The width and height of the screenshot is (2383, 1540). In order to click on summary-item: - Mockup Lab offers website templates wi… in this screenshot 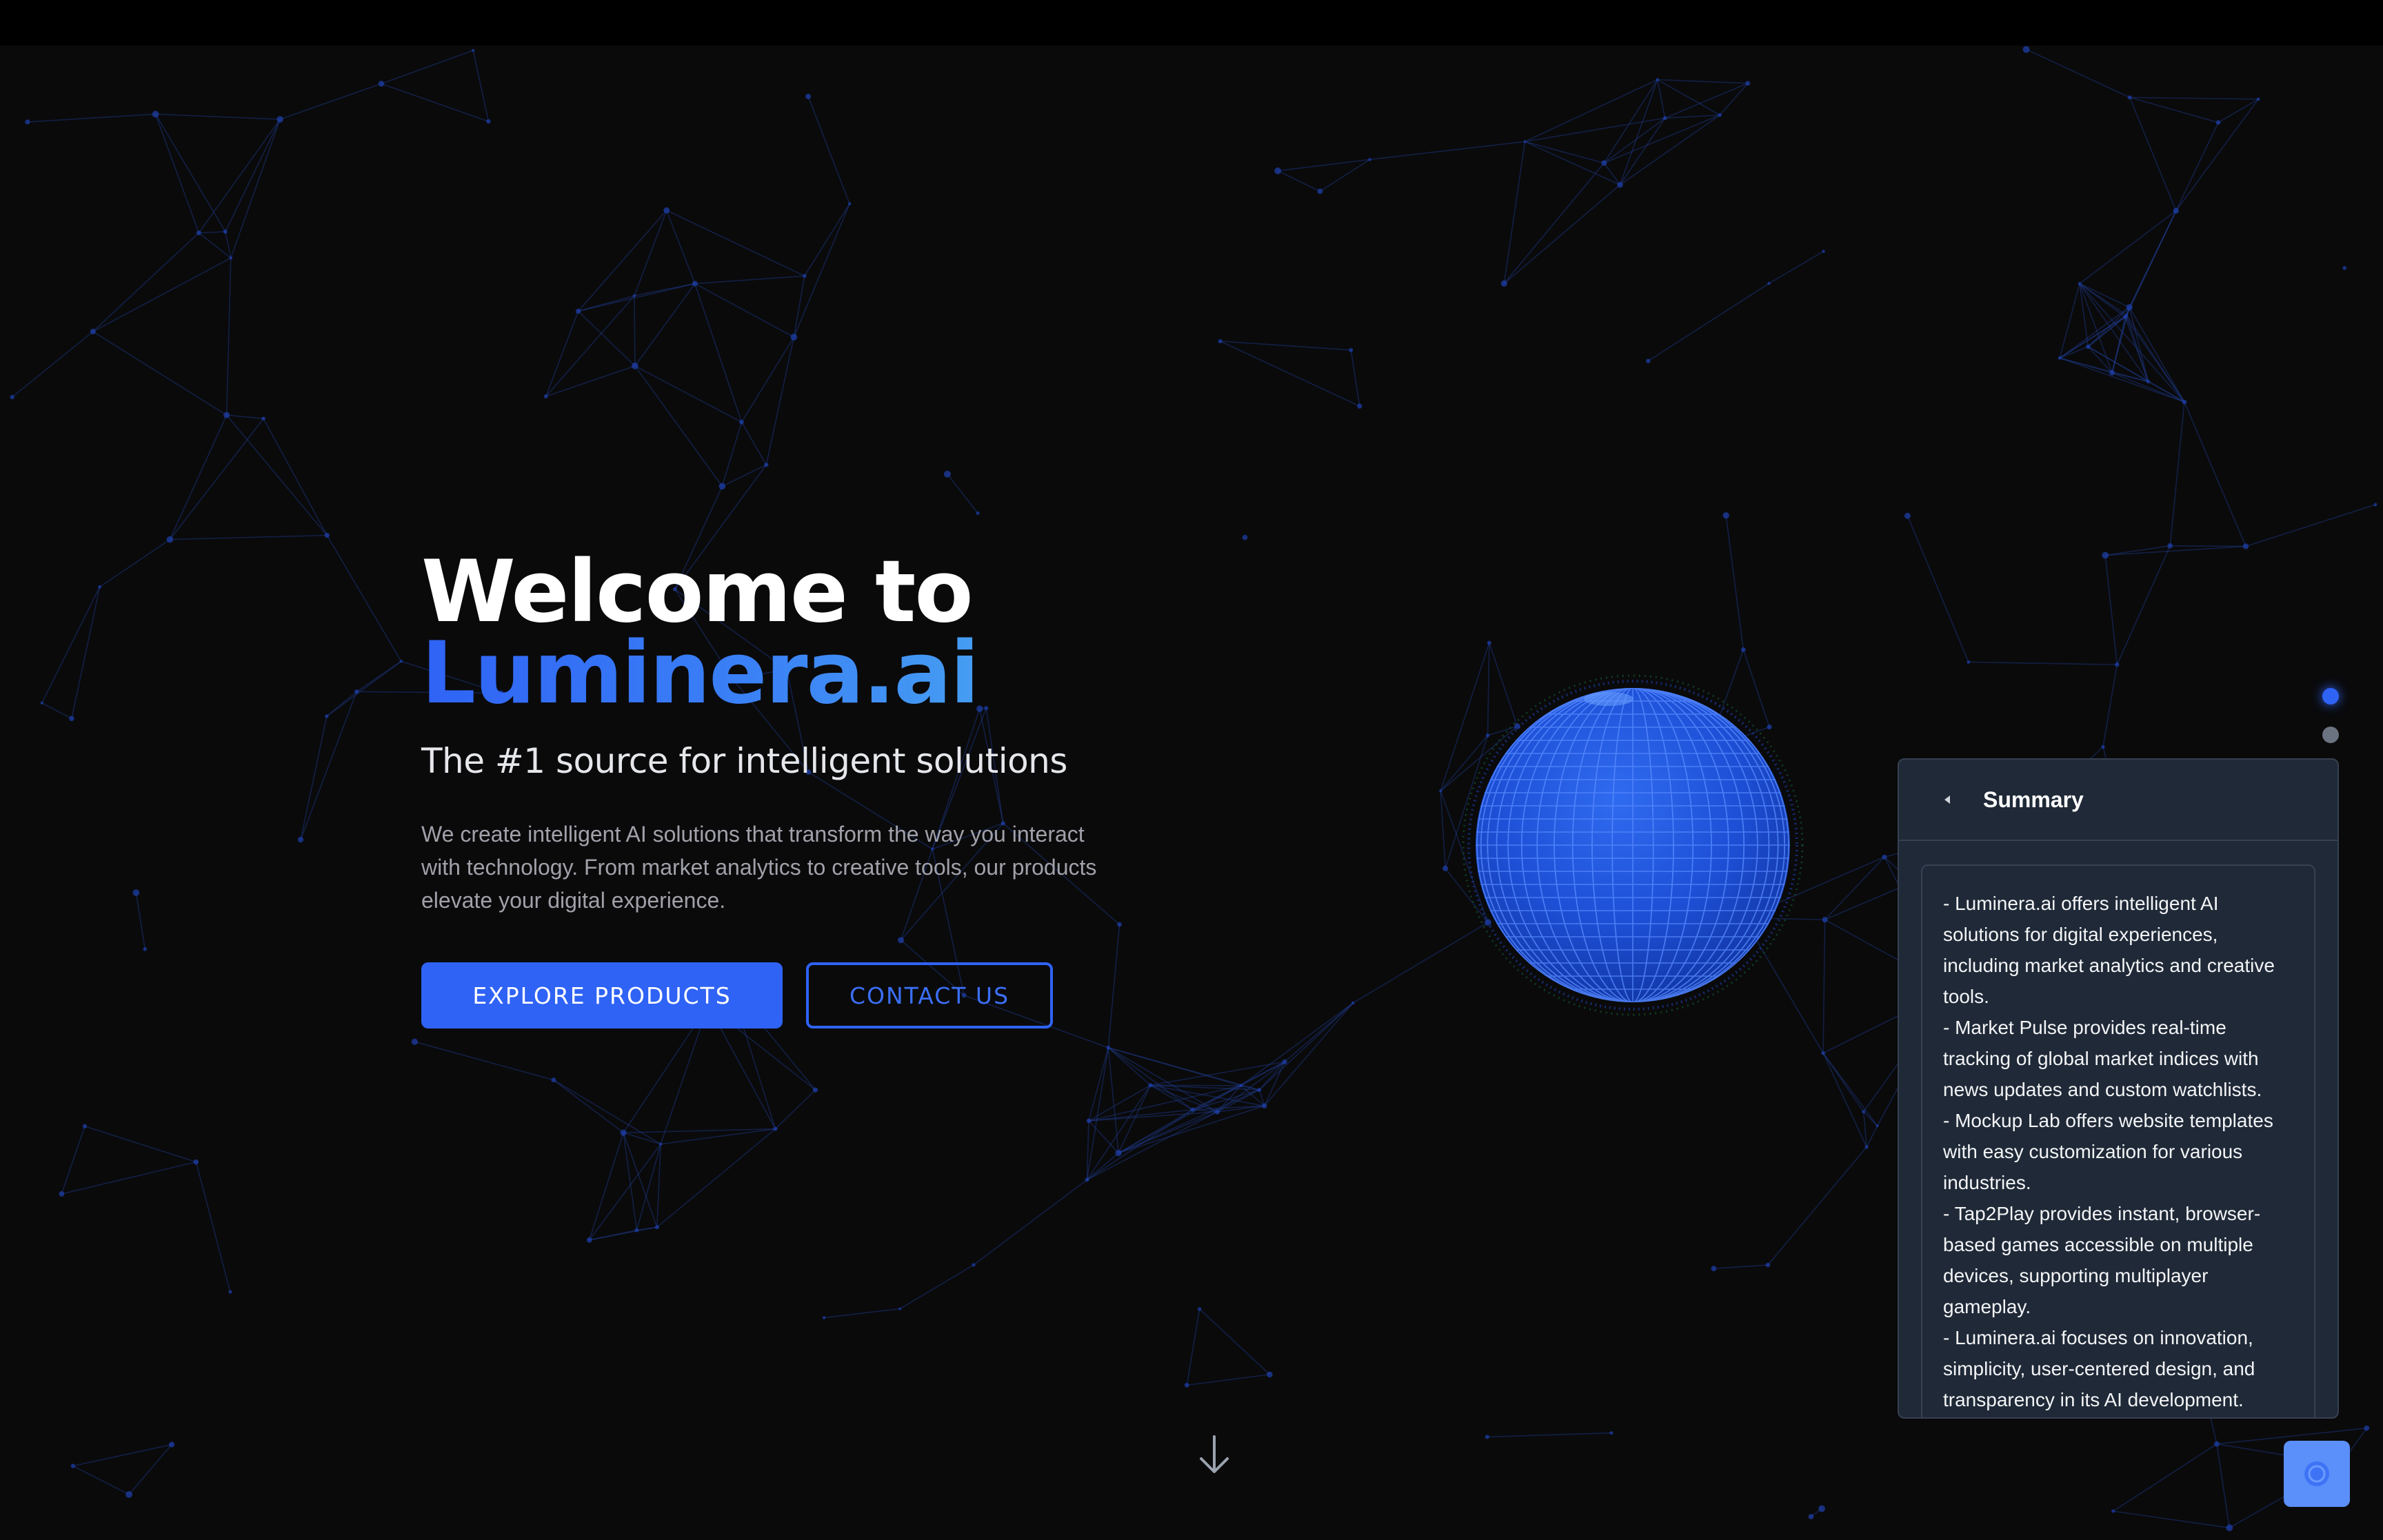, I will do `click(2108, 1152)`.